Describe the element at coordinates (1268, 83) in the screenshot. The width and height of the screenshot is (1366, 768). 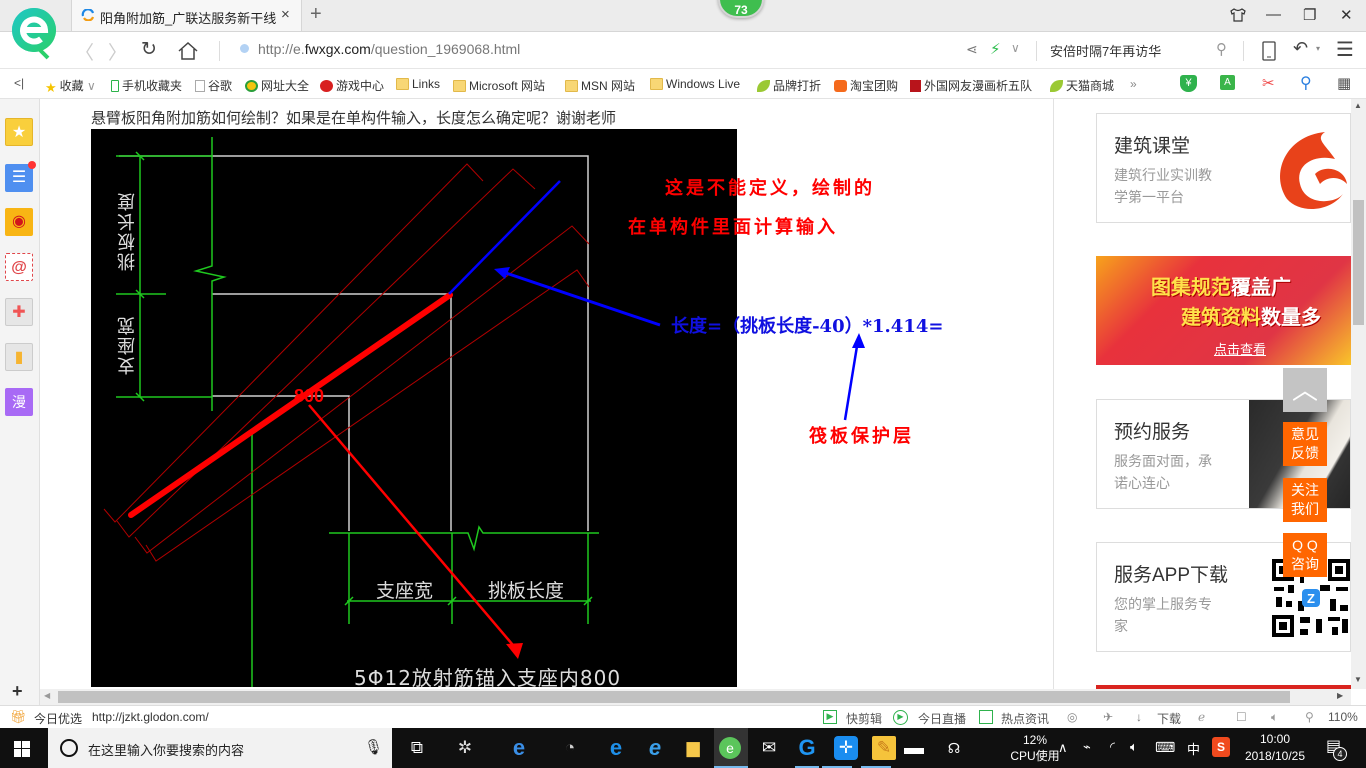
I see `screenshot-scissors-icon: ✂` at that location.